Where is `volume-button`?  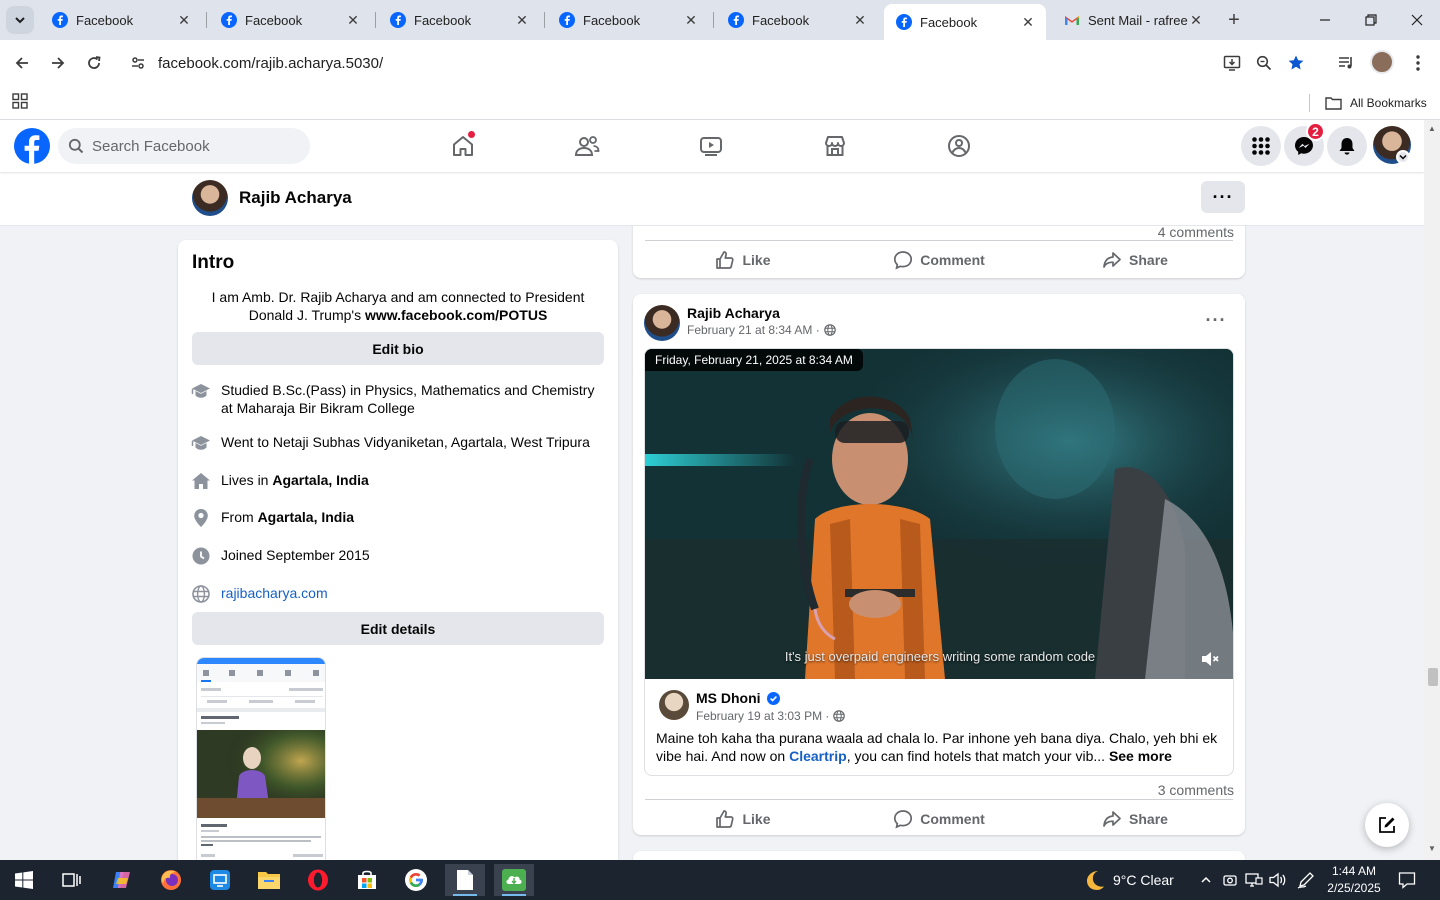 volume-button is located at coordinates (1278, 880).